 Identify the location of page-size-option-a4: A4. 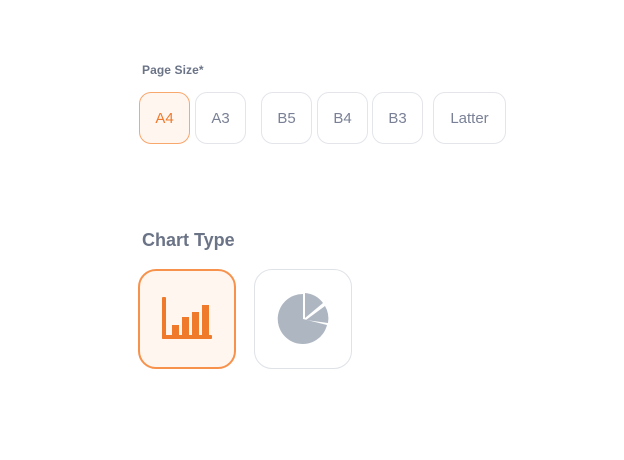
(164, 118).